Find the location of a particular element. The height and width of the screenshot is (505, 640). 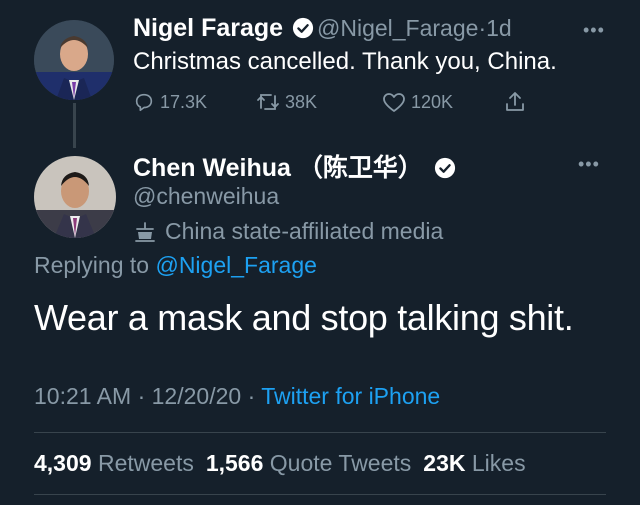

quotes-stat: 1,566 Quote Tweets is located at coordinates (308, 463).